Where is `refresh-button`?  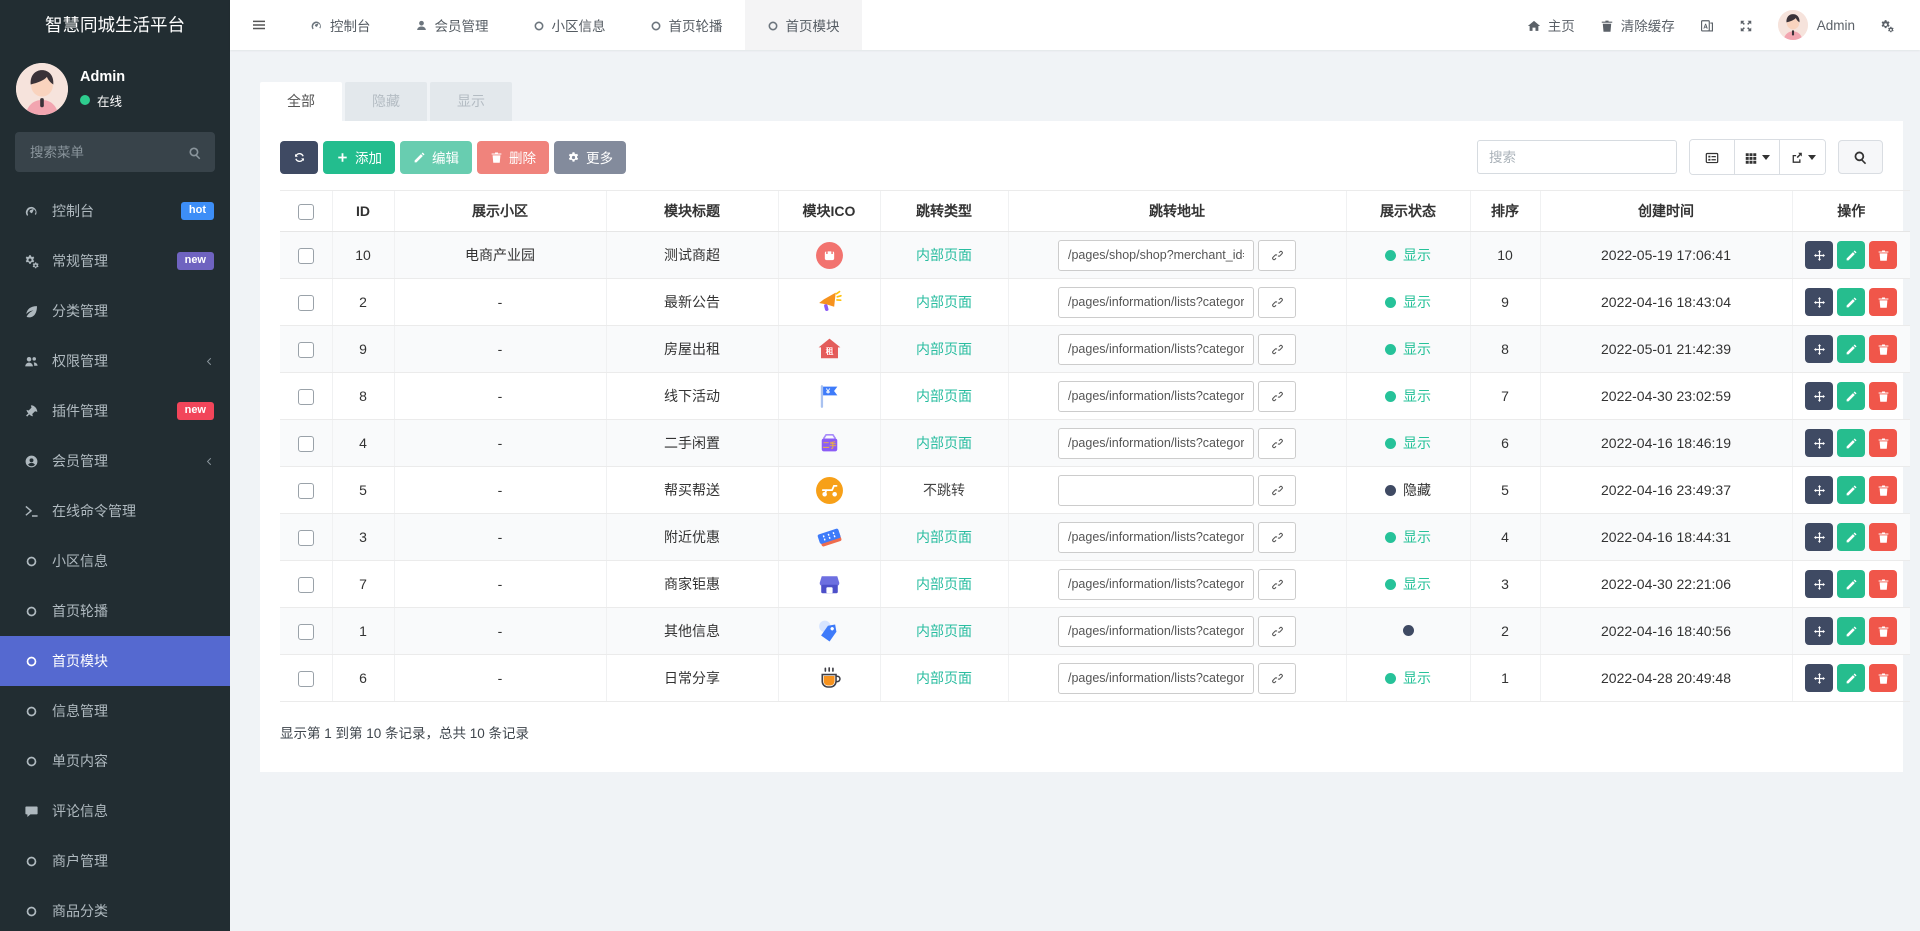 refresh-button is located at coordinates (299, 157).